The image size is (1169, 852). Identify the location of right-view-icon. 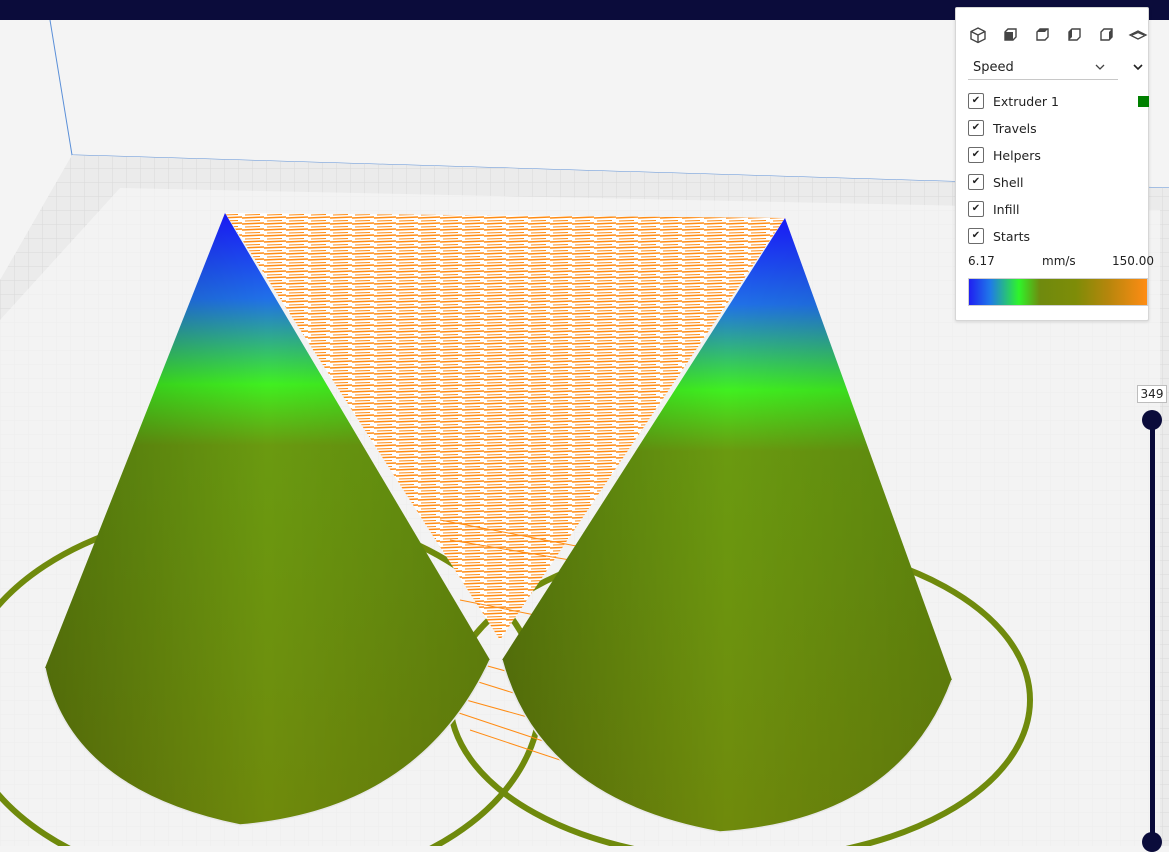
(1106, 34).